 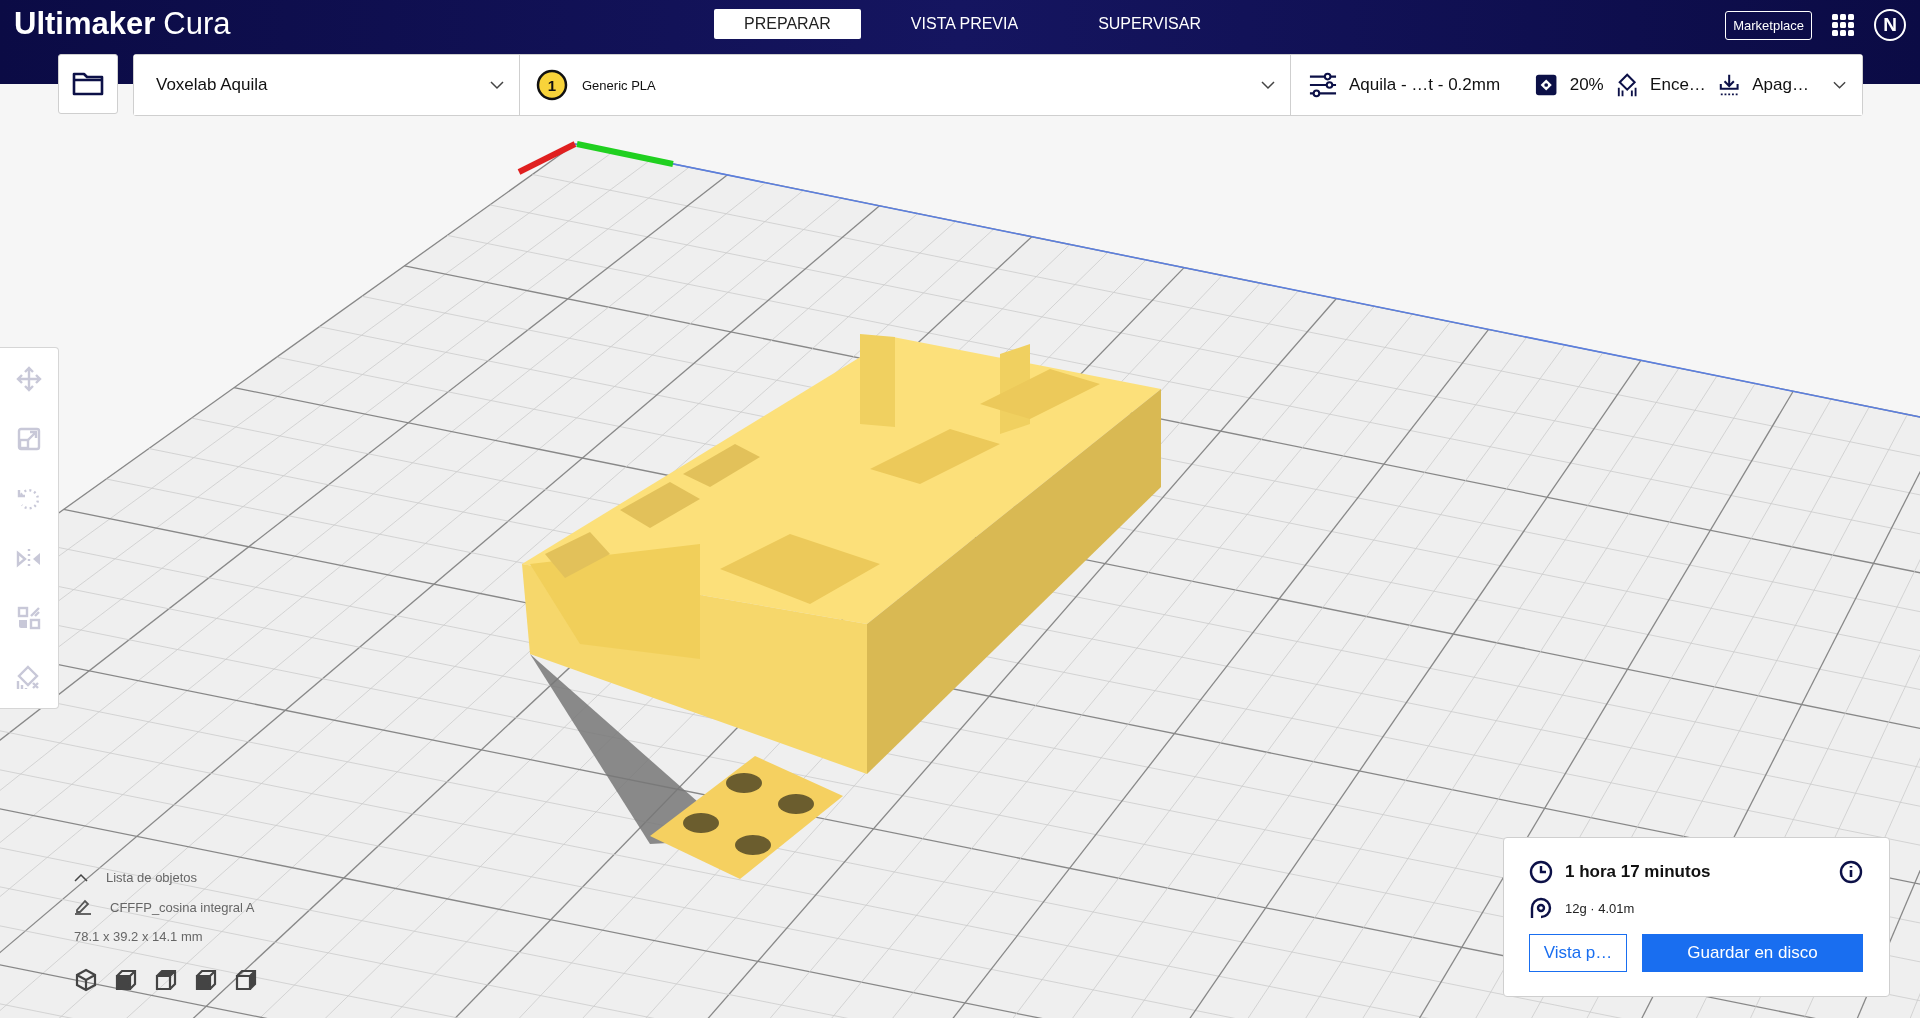 I want to click on scale-icon, so click(x=29, y=438).